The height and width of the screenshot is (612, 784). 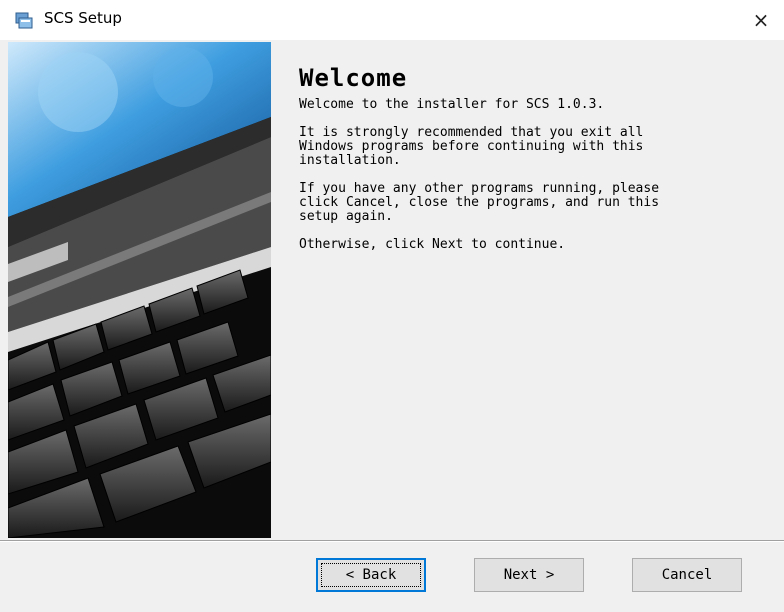 I want to click on title-bar: SCS Setup ×, so click(x=392, y=20).